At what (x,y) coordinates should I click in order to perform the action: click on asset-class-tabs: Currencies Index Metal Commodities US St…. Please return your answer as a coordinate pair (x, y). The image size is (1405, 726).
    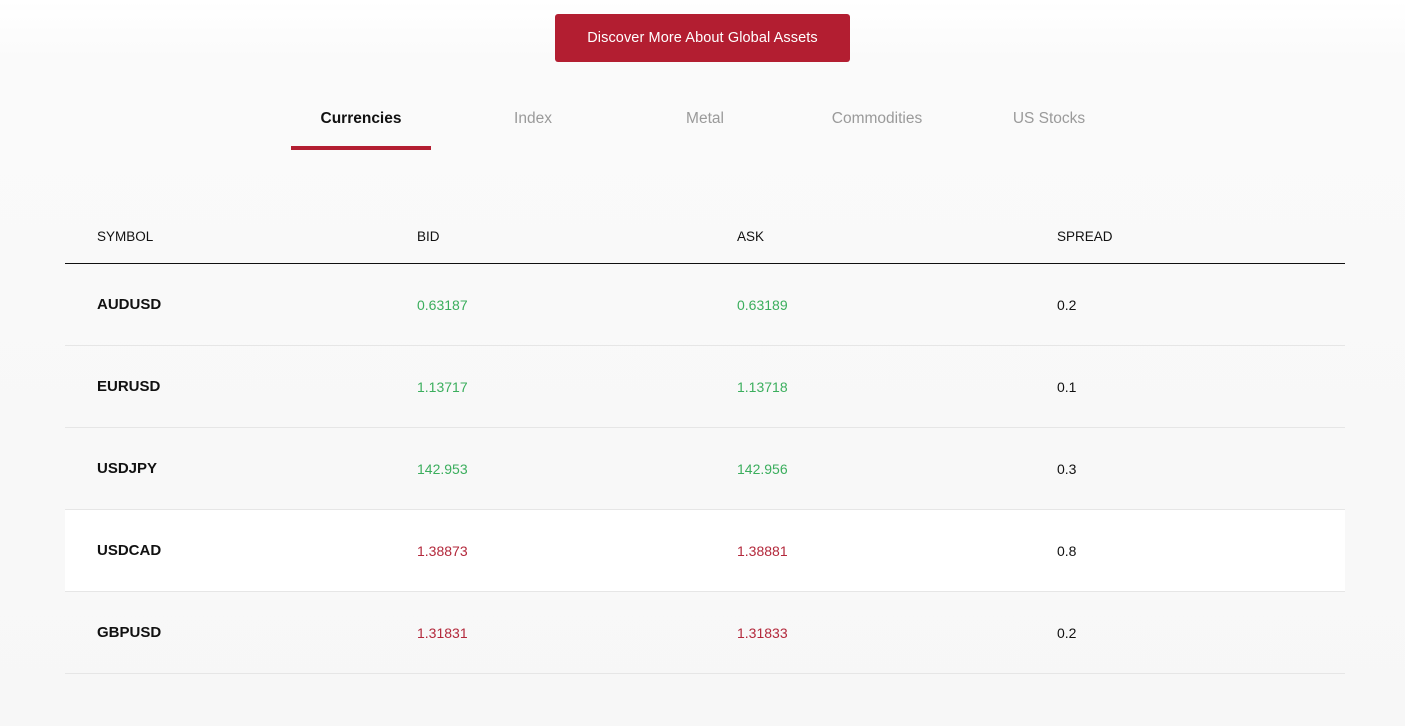
    Looking at the image, I should click on (705, 123).